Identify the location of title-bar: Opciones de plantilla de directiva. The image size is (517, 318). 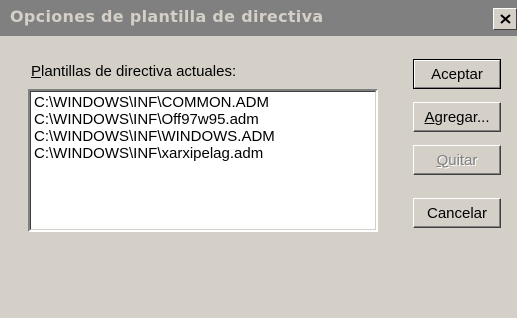
(258, 18).